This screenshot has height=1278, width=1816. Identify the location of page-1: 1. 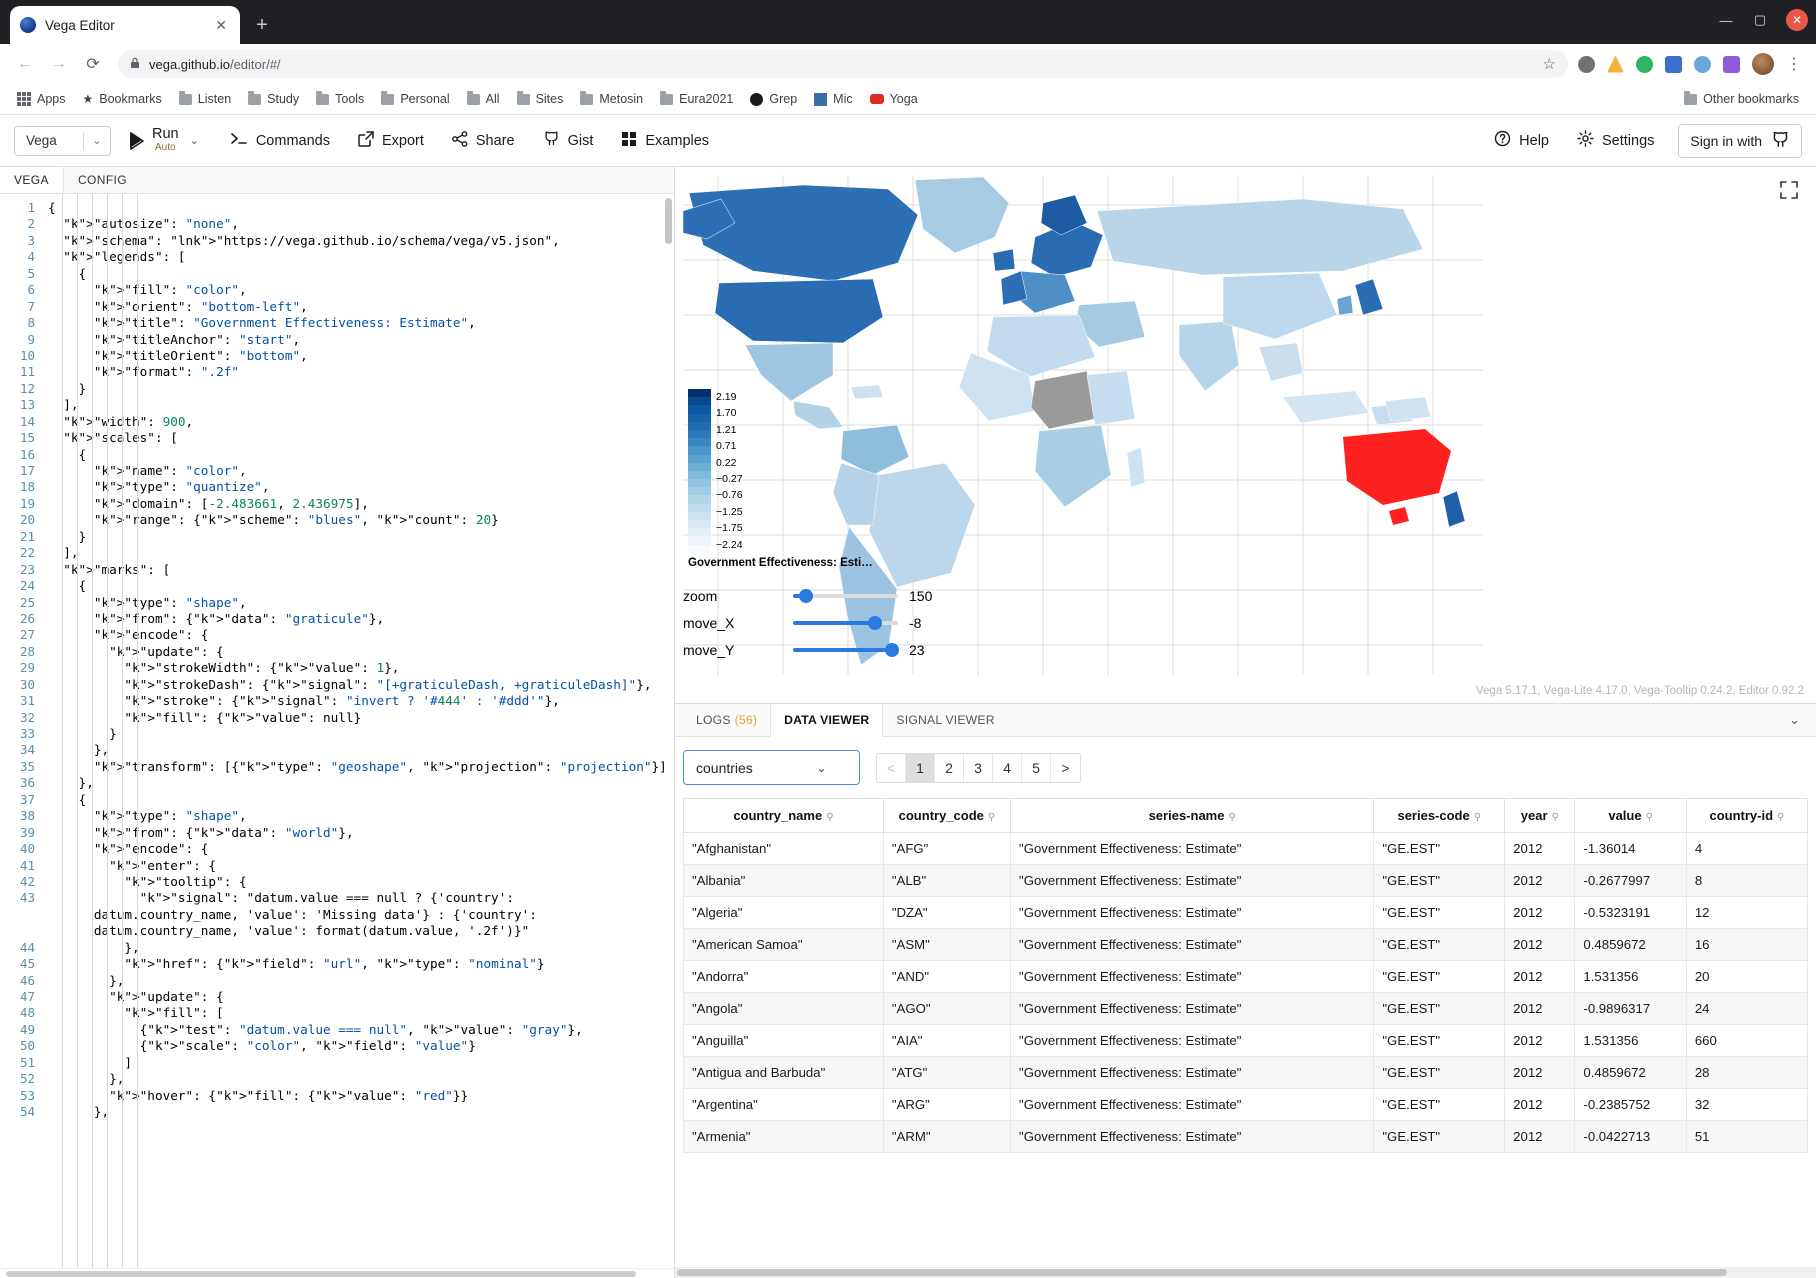
(920, 767).